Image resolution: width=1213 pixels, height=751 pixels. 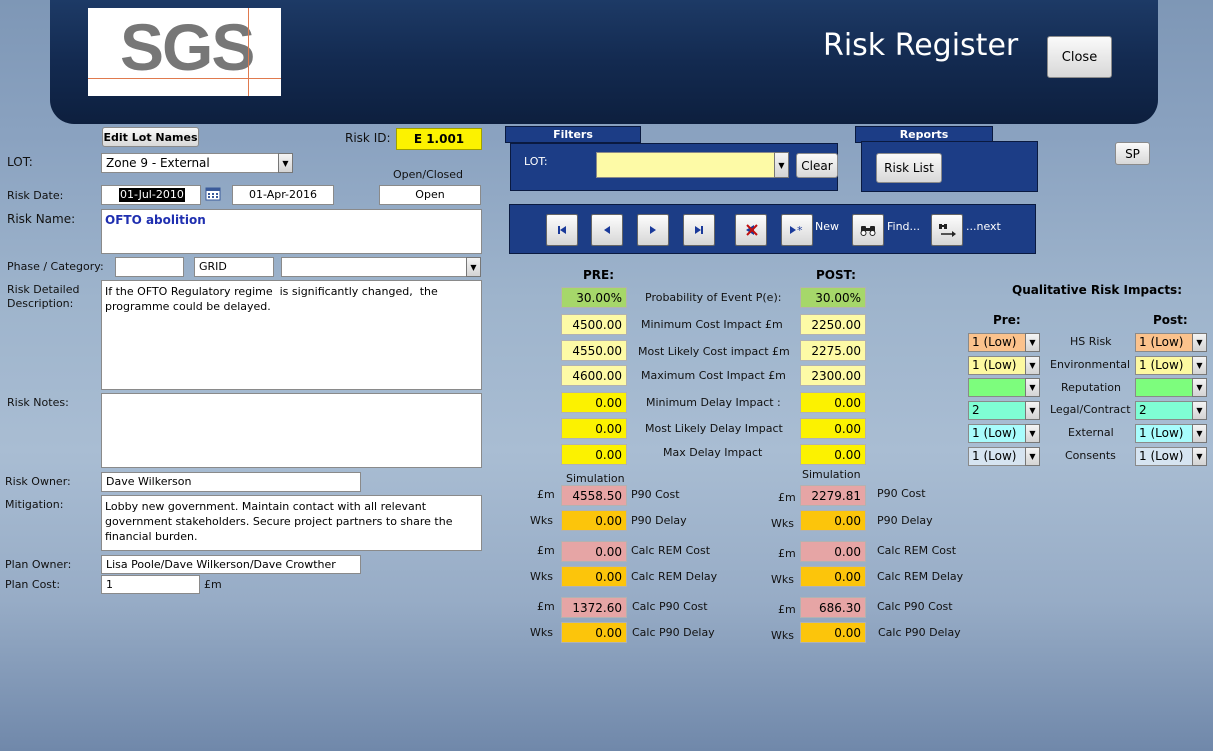 I want to click on sim-label: P90 Cost, so click(x=901, y=493).